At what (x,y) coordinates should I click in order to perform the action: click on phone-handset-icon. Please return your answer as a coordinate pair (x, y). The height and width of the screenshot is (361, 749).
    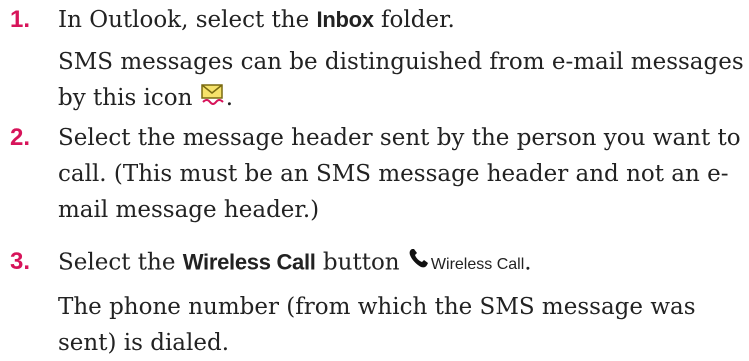
    Looking at the image, I should click on (419, 263).